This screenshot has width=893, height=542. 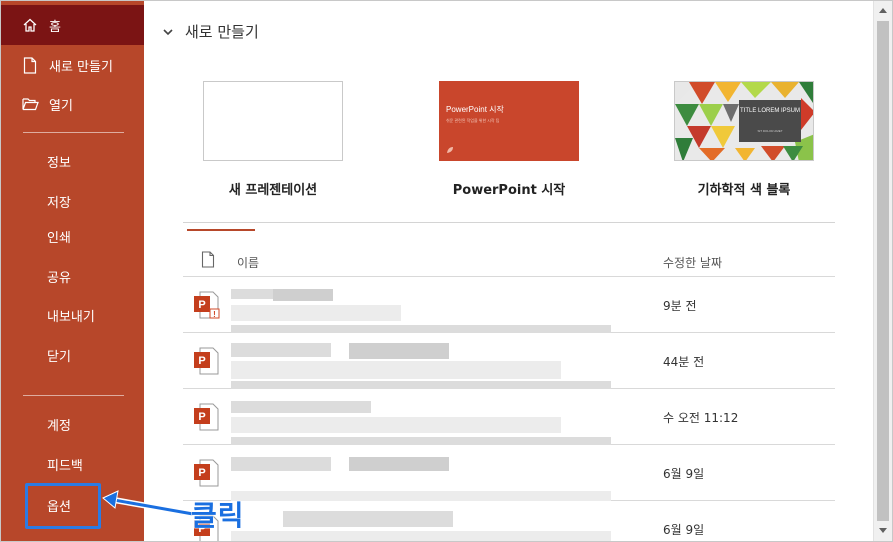 I want to click on template-geometric-thumbnail: TITLE LOREM IPSUM SIT DOLOR AMET, so click(x=744, y=121).